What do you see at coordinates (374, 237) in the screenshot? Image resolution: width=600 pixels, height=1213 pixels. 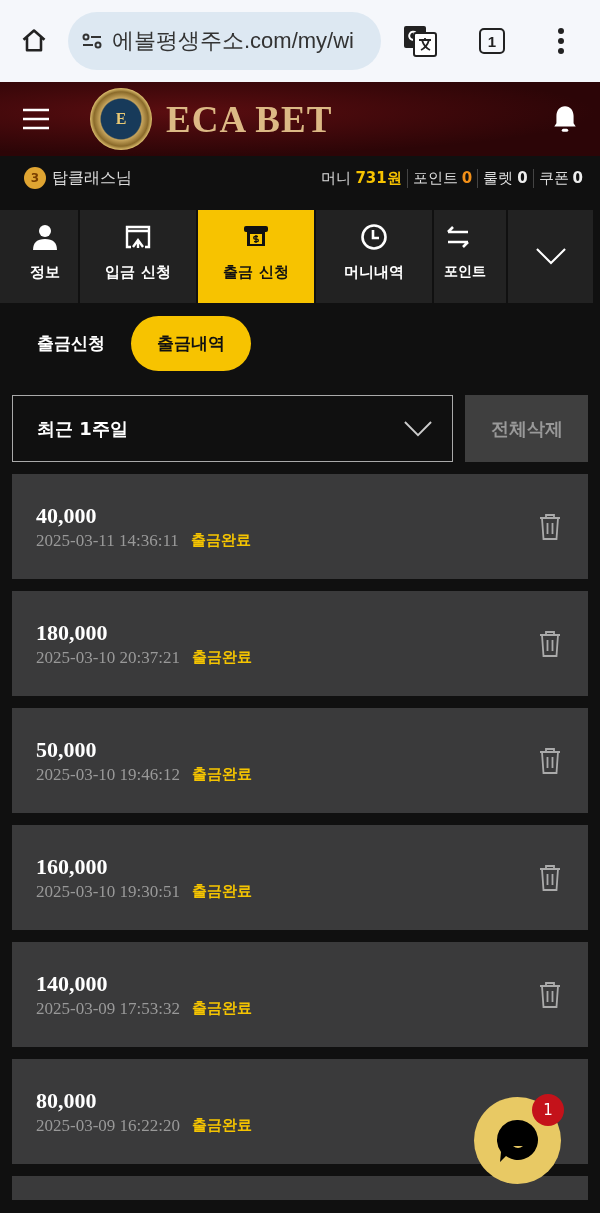 I see `clock-icon` at bounding box center [374, 237].